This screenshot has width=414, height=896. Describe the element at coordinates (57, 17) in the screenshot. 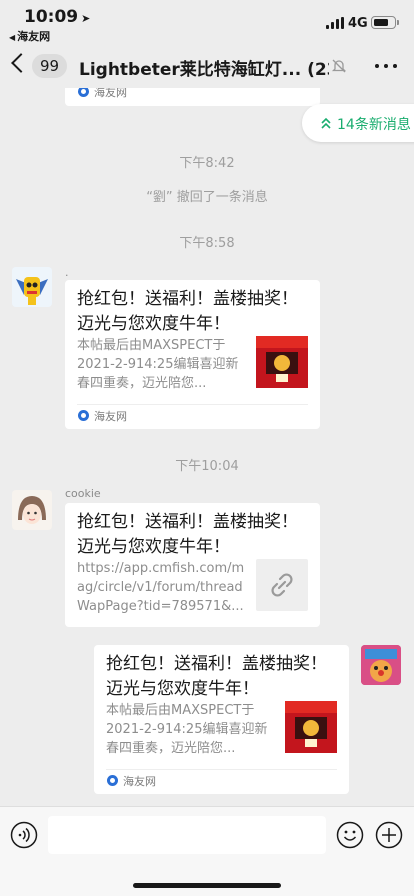

I see `status-time: 10:09 ➤` at that location.